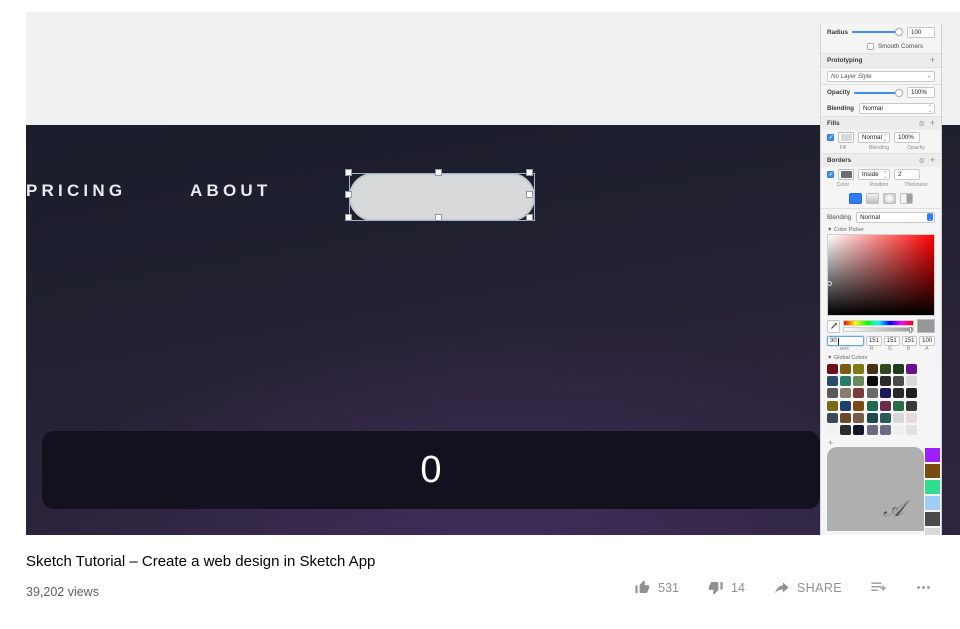 The image size is (960, 629). I want to click on resize-handle-bottom-left, so click(348, 217).